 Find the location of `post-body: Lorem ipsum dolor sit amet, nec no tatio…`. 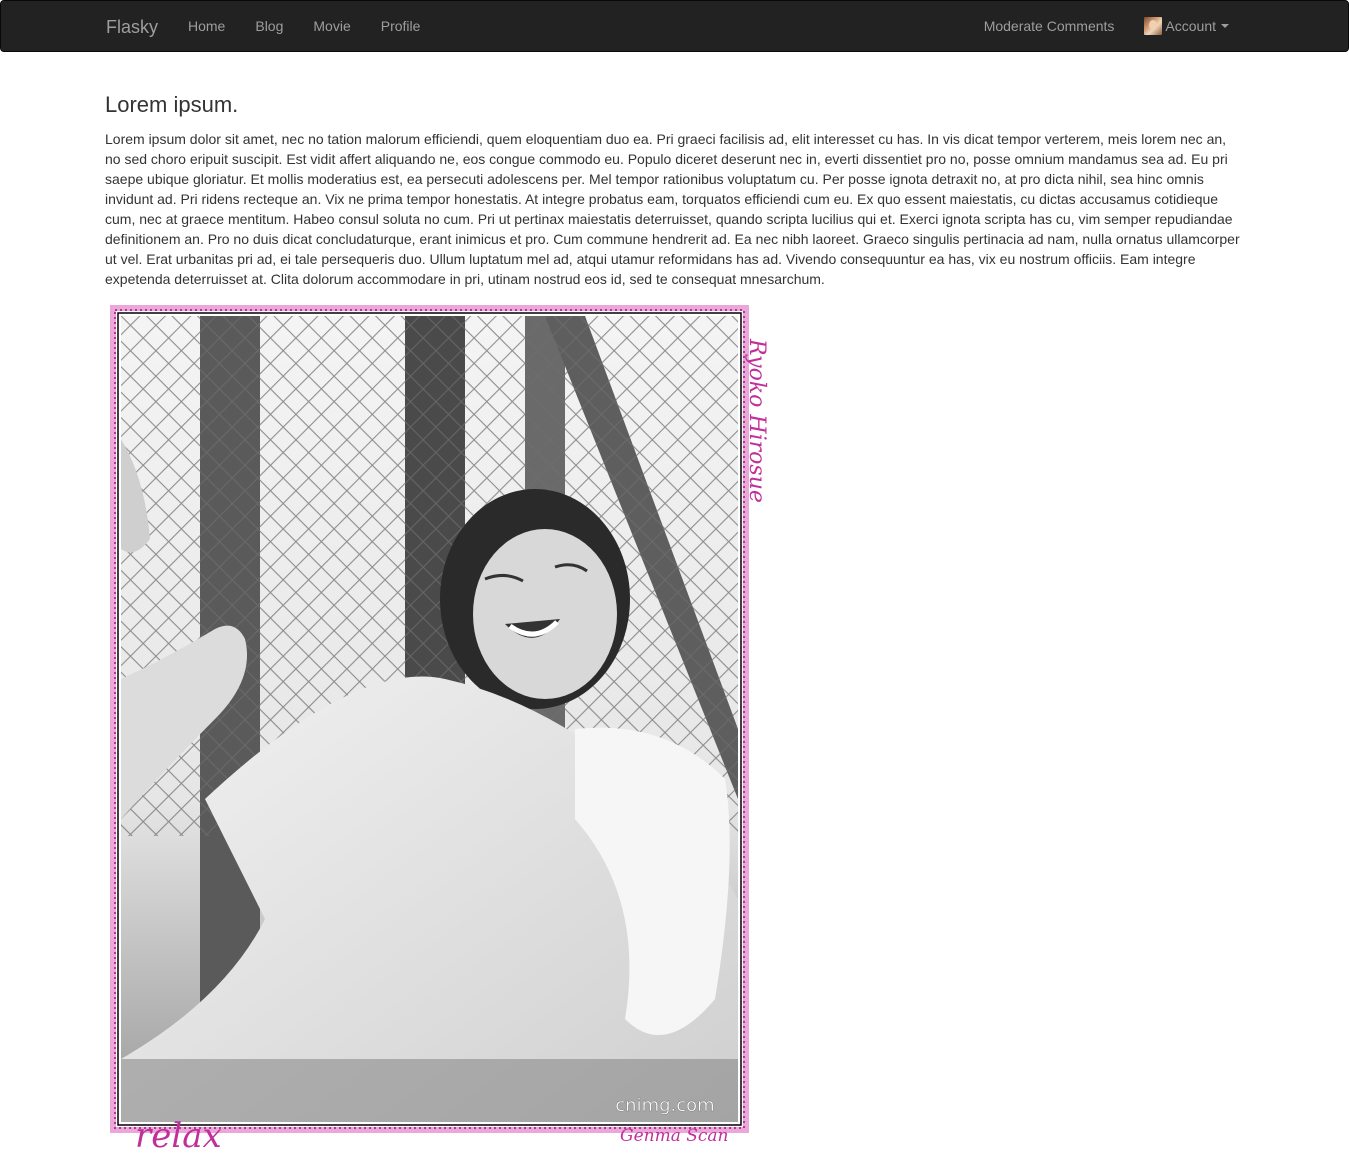

post-body: Lorem ipsum dolor sit amet, nec no tatio… is located at coordinates (672, 209).